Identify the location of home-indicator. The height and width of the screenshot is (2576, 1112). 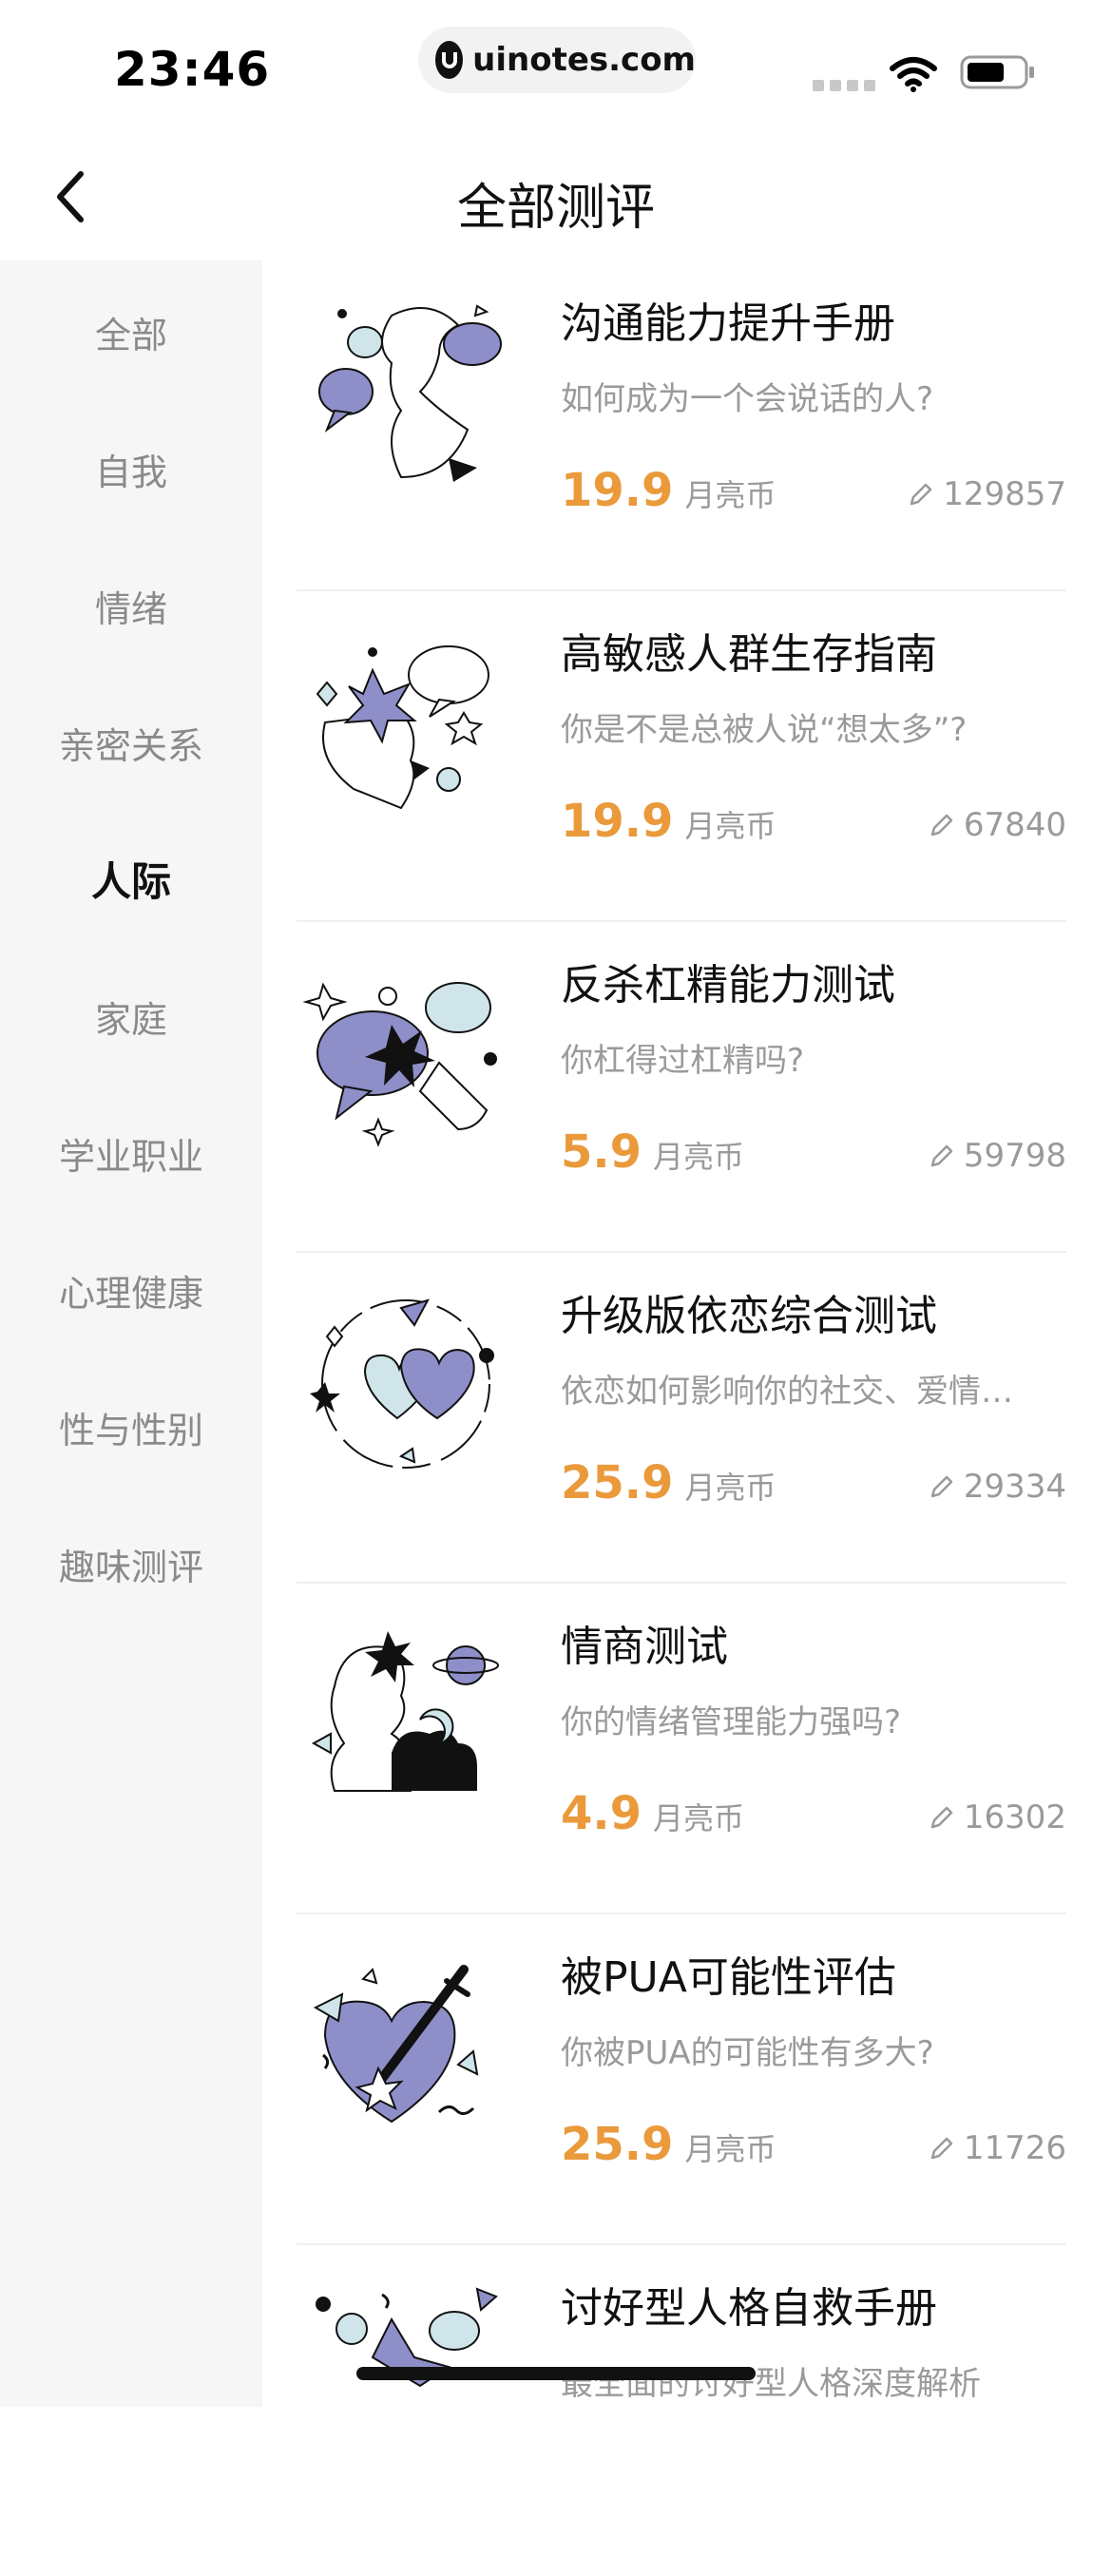
(556, 2374).